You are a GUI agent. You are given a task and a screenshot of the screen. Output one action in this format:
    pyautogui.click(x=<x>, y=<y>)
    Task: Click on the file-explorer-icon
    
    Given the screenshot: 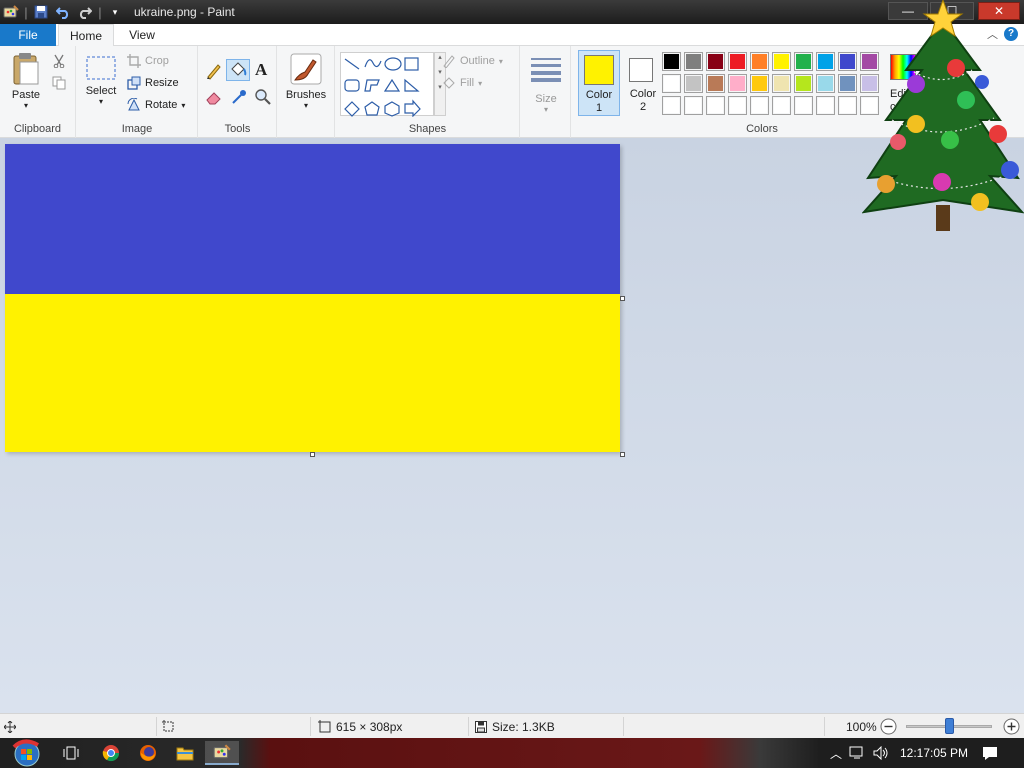 What is the action you would take?
    pyautogui.click(x=185, y=753)
    